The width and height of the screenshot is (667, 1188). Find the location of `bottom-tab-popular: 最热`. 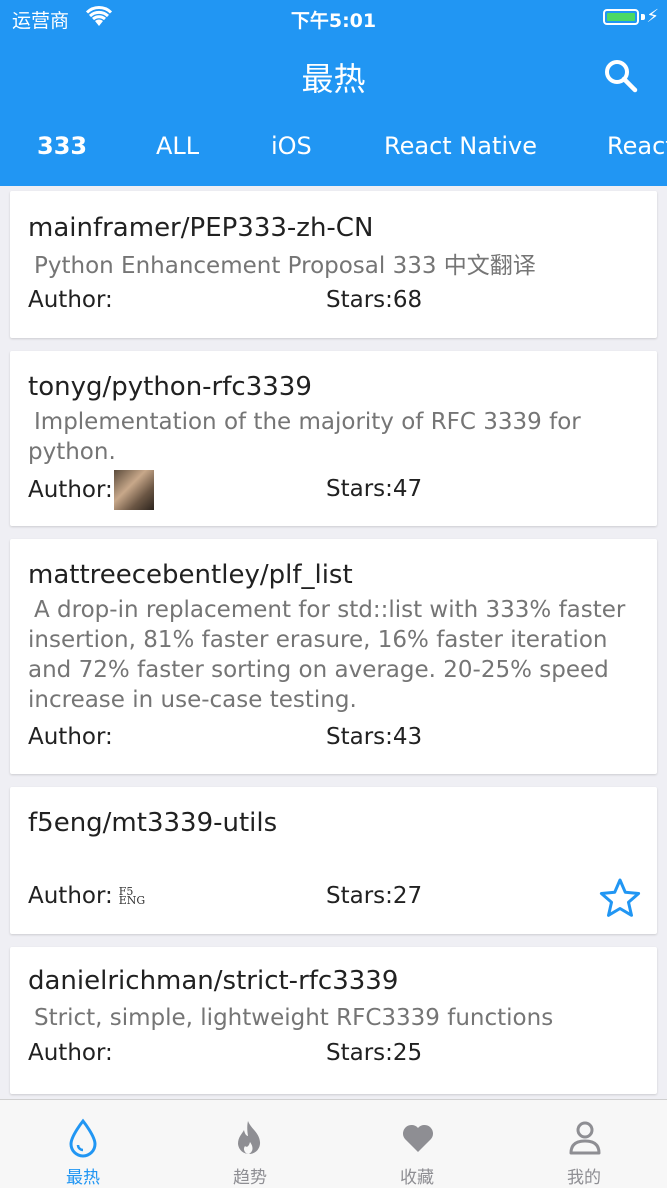

bottom-tab-popular: 最热 is located at coordinates (83, 1144).